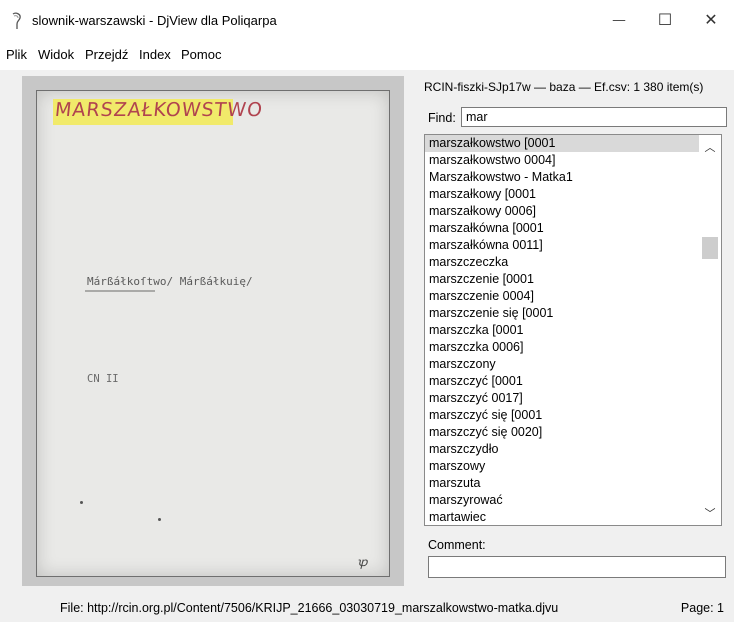 The width and height of the screenshot is (734, 622). Describe the element at coordinates (710, 513) in the screenshot. I see `scroll-down-icon: ﹀` at that location.